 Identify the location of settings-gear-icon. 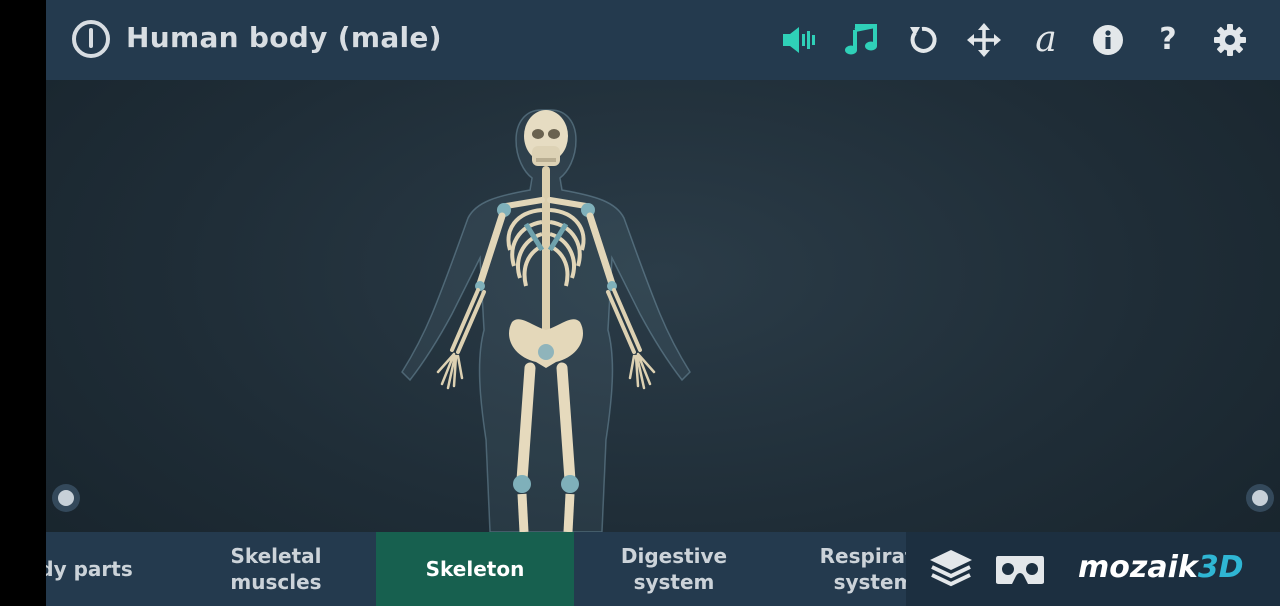
(1230, 40).